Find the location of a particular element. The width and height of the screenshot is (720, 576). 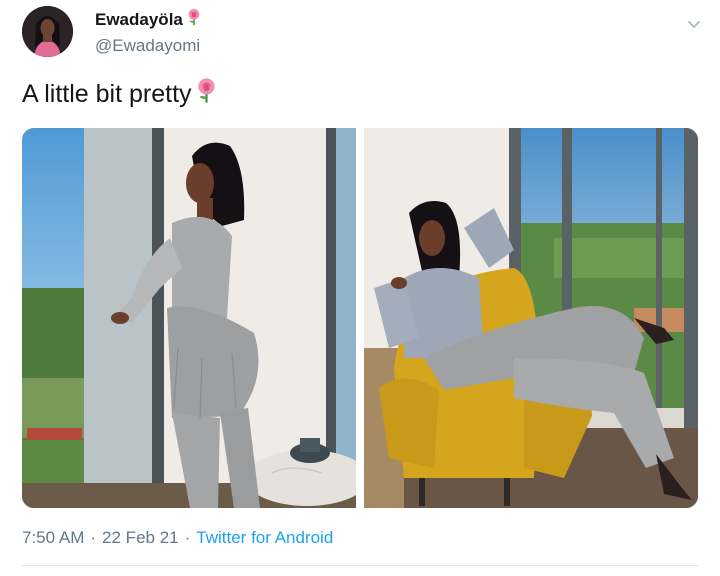

tweet-text: A little bit pretty is located at coordinates (121, 94).